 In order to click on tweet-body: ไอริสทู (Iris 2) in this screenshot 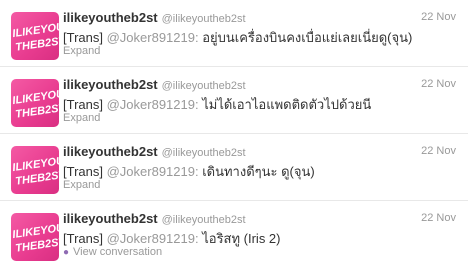, I will do `click(241, 238)`.